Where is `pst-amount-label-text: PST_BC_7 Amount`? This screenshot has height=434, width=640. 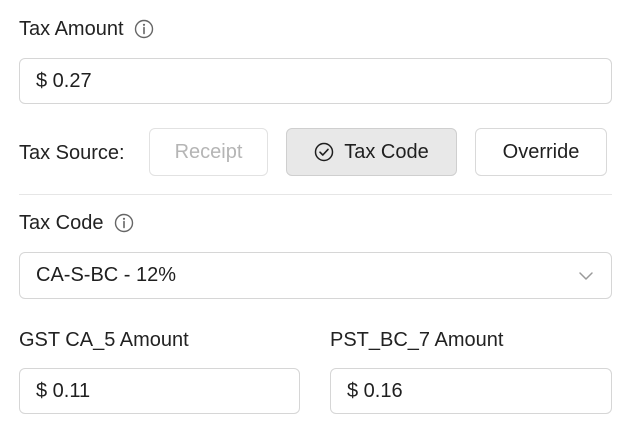
pst-amount-label-text: PST_BC_7 Amount is located at coordinates (417, 340).